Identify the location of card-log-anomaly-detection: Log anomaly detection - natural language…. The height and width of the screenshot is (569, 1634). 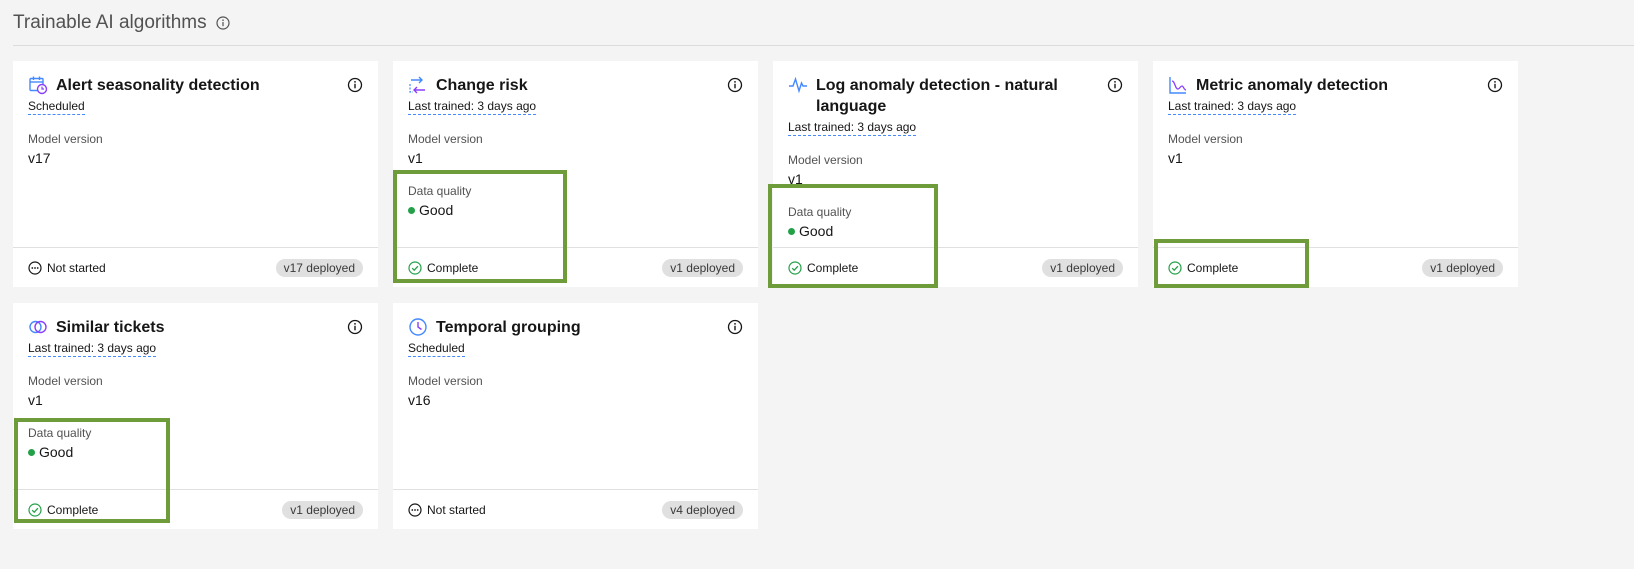
(955, 174).